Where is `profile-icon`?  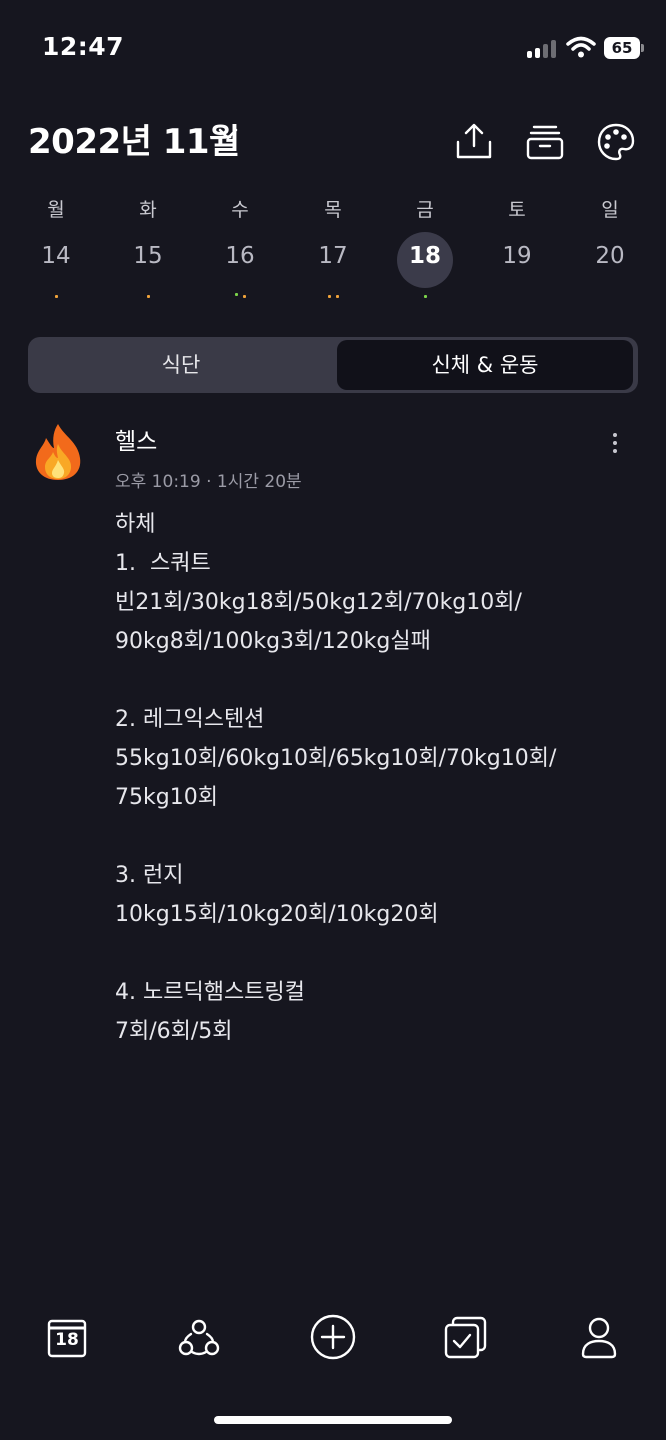 profile-icon is located at coordinates (599, 1338).